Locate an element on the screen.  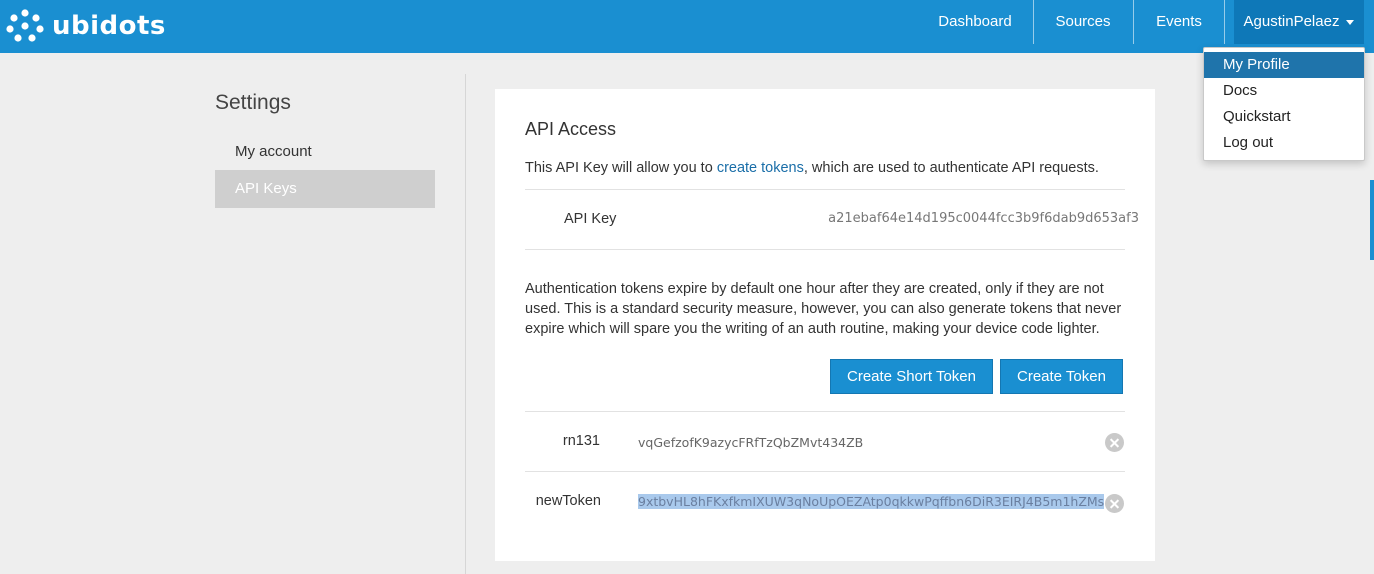
user-menu-toggle: AgustinPelaez is located at coordinates (1299, 22).